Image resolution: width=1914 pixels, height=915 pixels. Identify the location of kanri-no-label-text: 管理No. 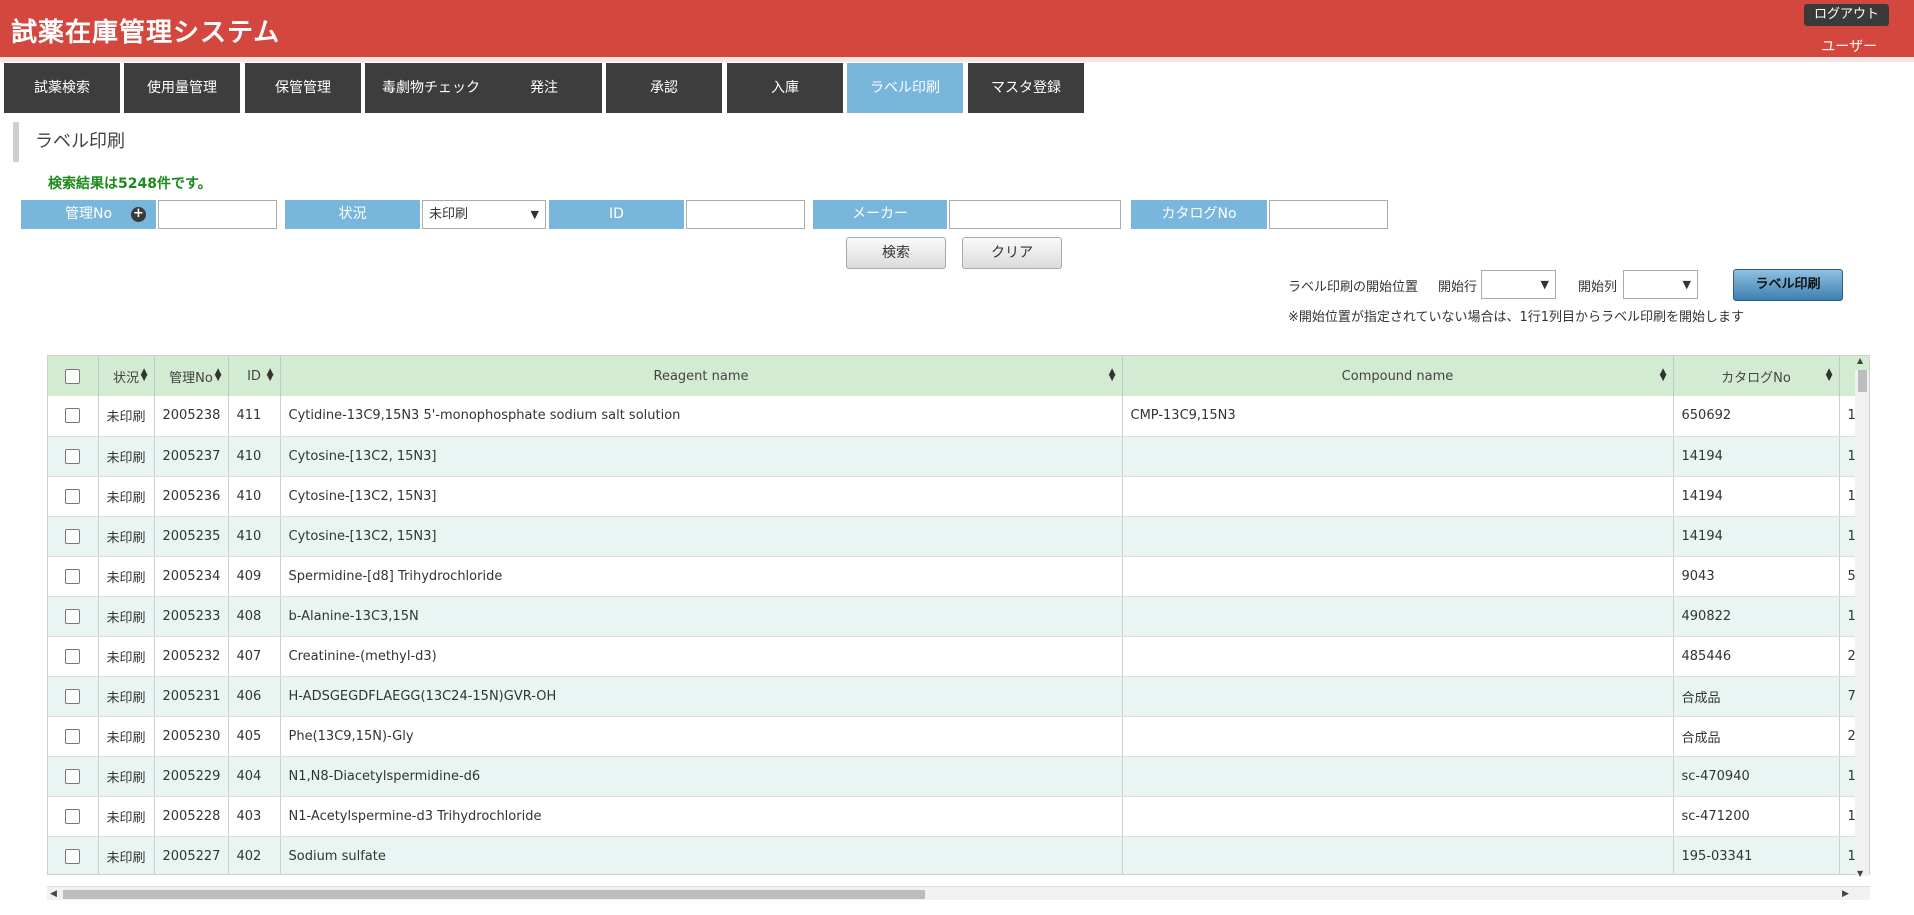
(88, 214).